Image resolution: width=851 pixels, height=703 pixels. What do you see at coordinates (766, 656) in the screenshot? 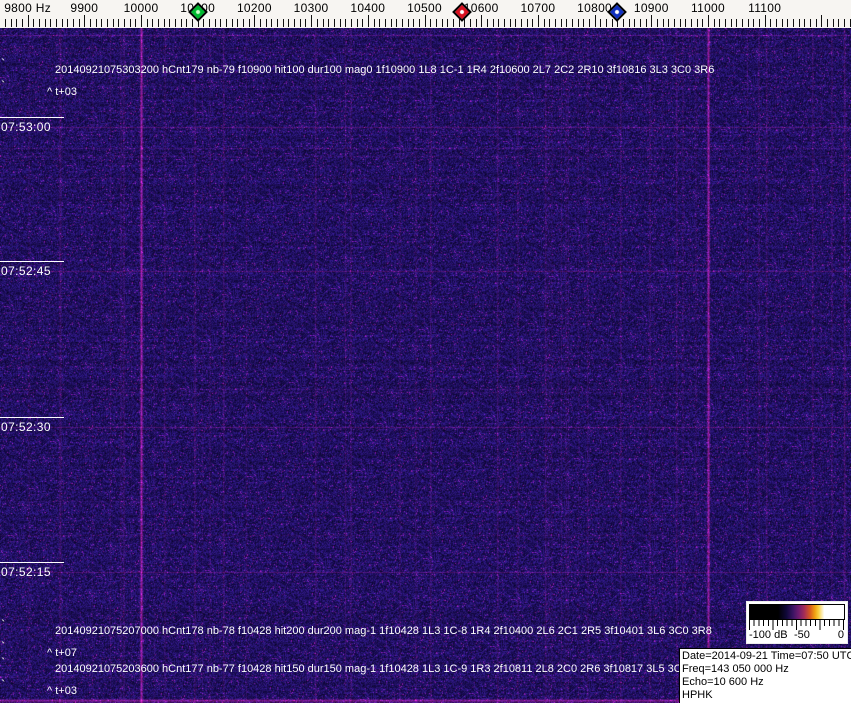
I see `info-date-time: Date=2014-09-21 Time=07:50 UTC` at bounding box center [766, 656].